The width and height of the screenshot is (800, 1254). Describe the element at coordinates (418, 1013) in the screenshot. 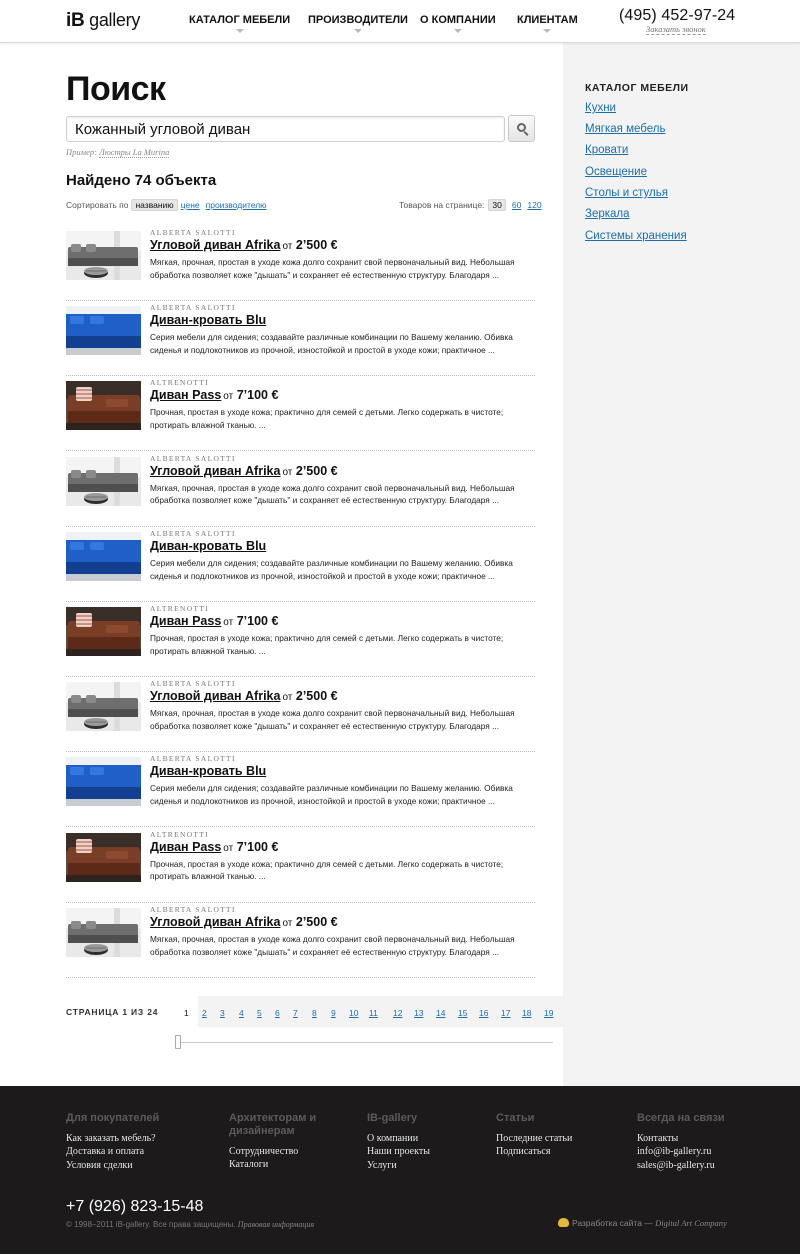

I see `page-link-13: 13` at that location.